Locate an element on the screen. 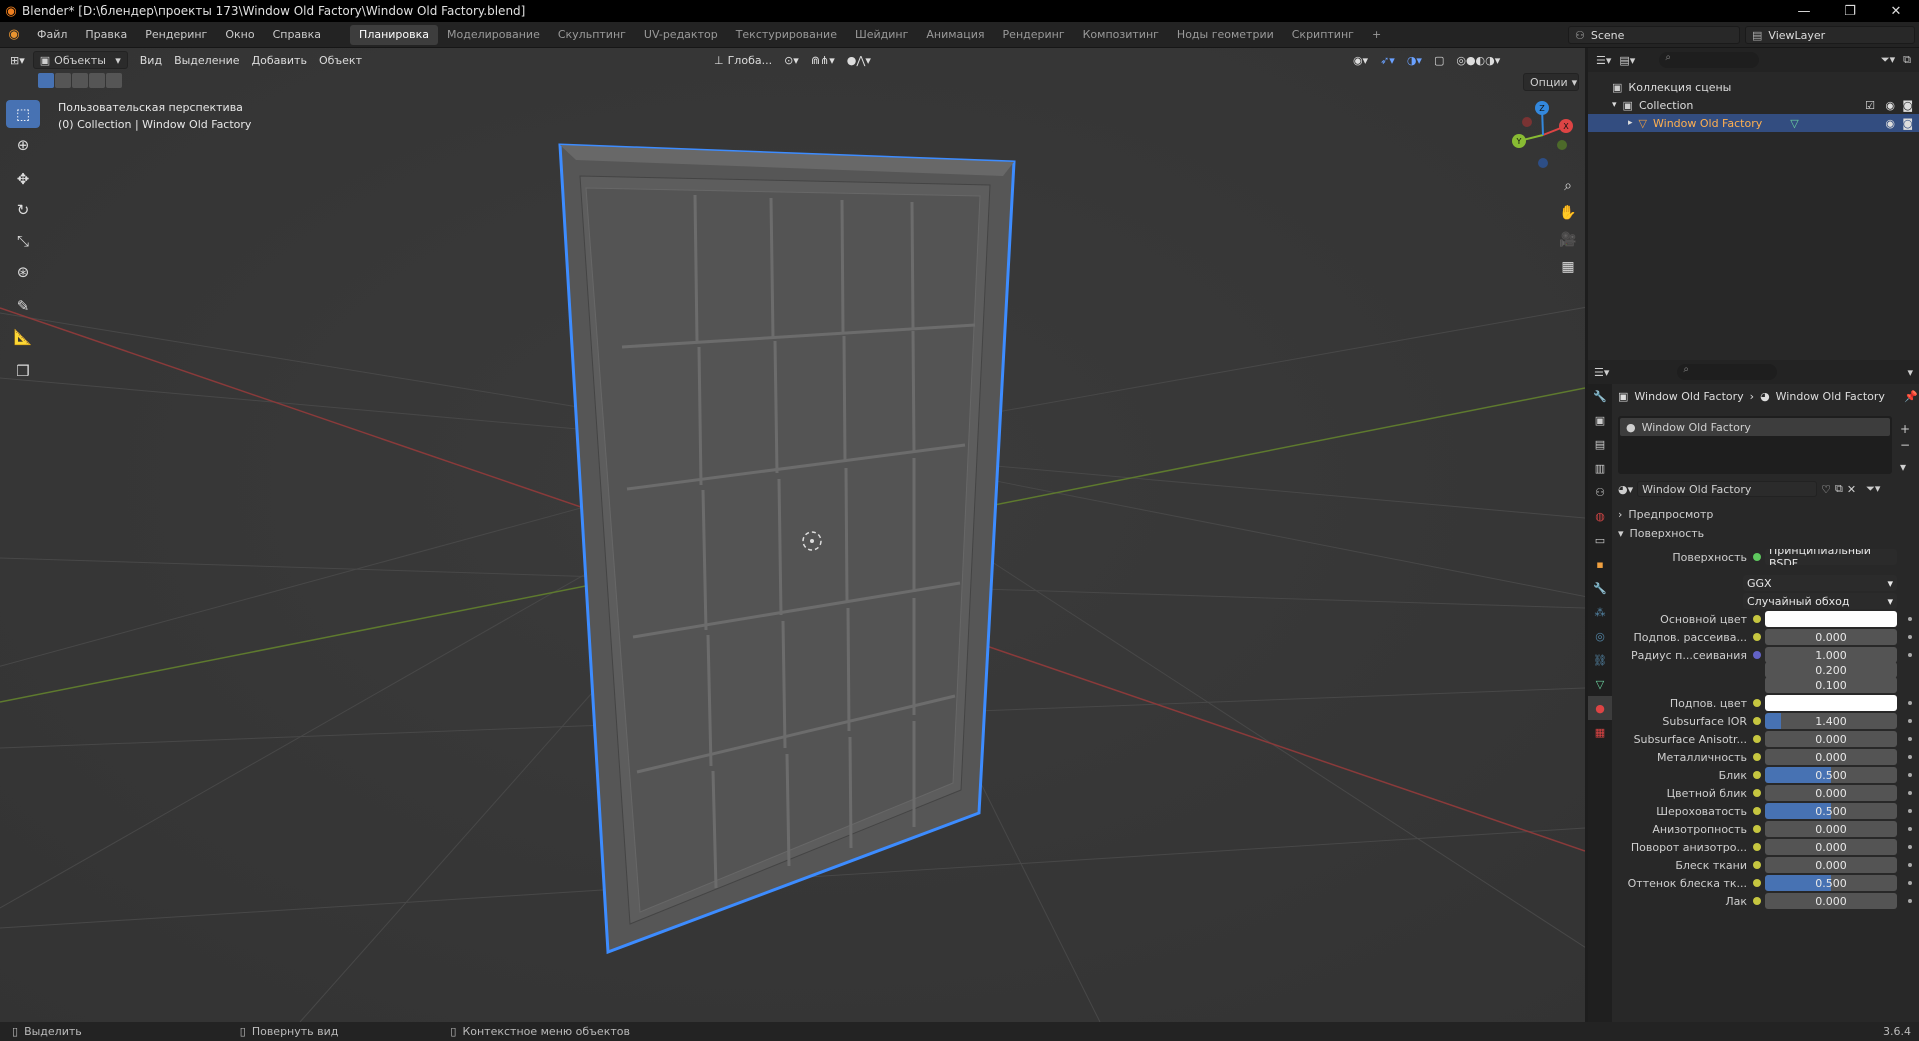 The height and width of the screenshot is (1041, 1919). link-mode-icon: ⏷▾ is located at coordinates (1873, 489).